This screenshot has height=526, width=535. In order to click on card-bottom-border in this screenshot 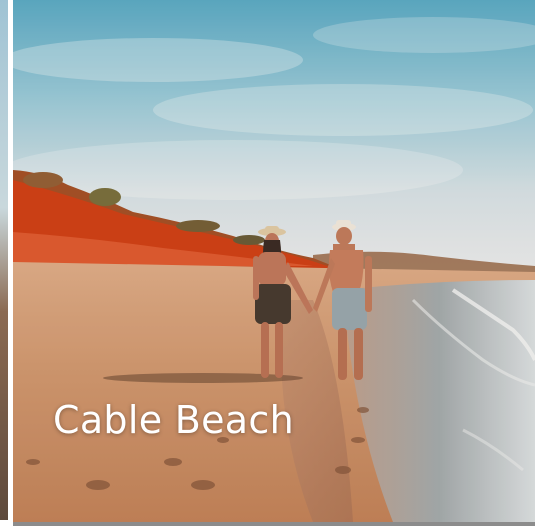, I will do `click(274, 524)`.